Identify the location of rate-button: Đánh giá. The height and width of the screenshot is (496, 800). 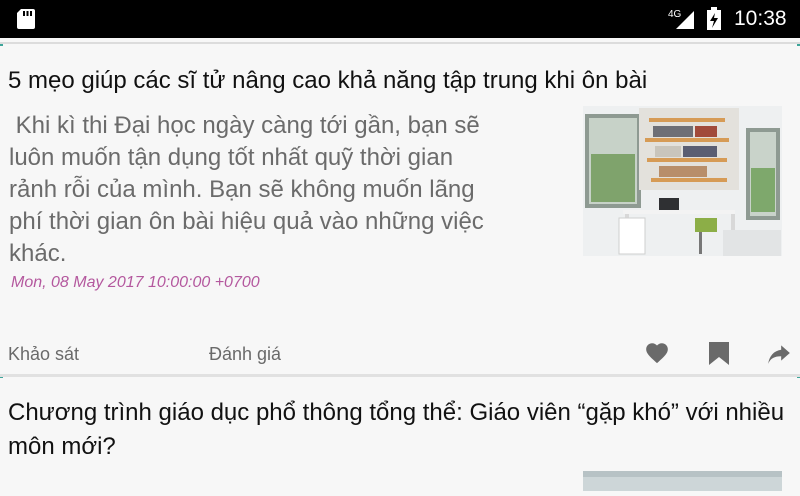
(245, 354).